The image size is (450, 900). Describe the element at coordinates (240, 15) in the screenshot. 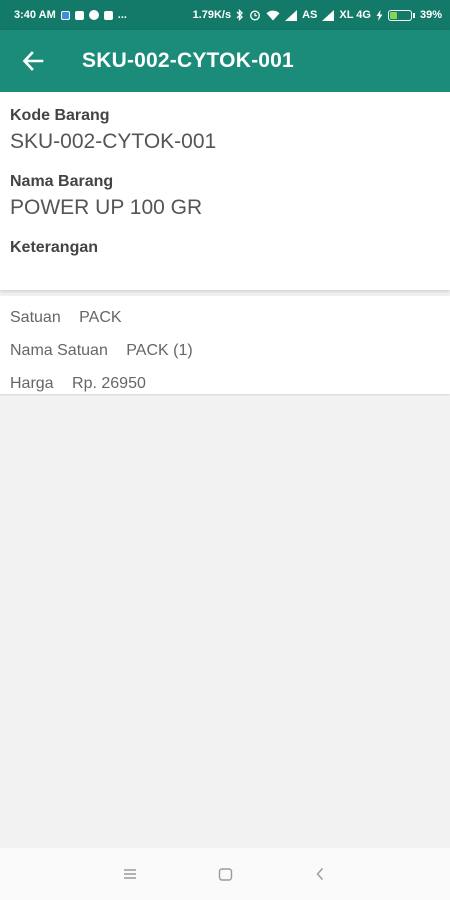

I see `bluetooth-icon` at that location.